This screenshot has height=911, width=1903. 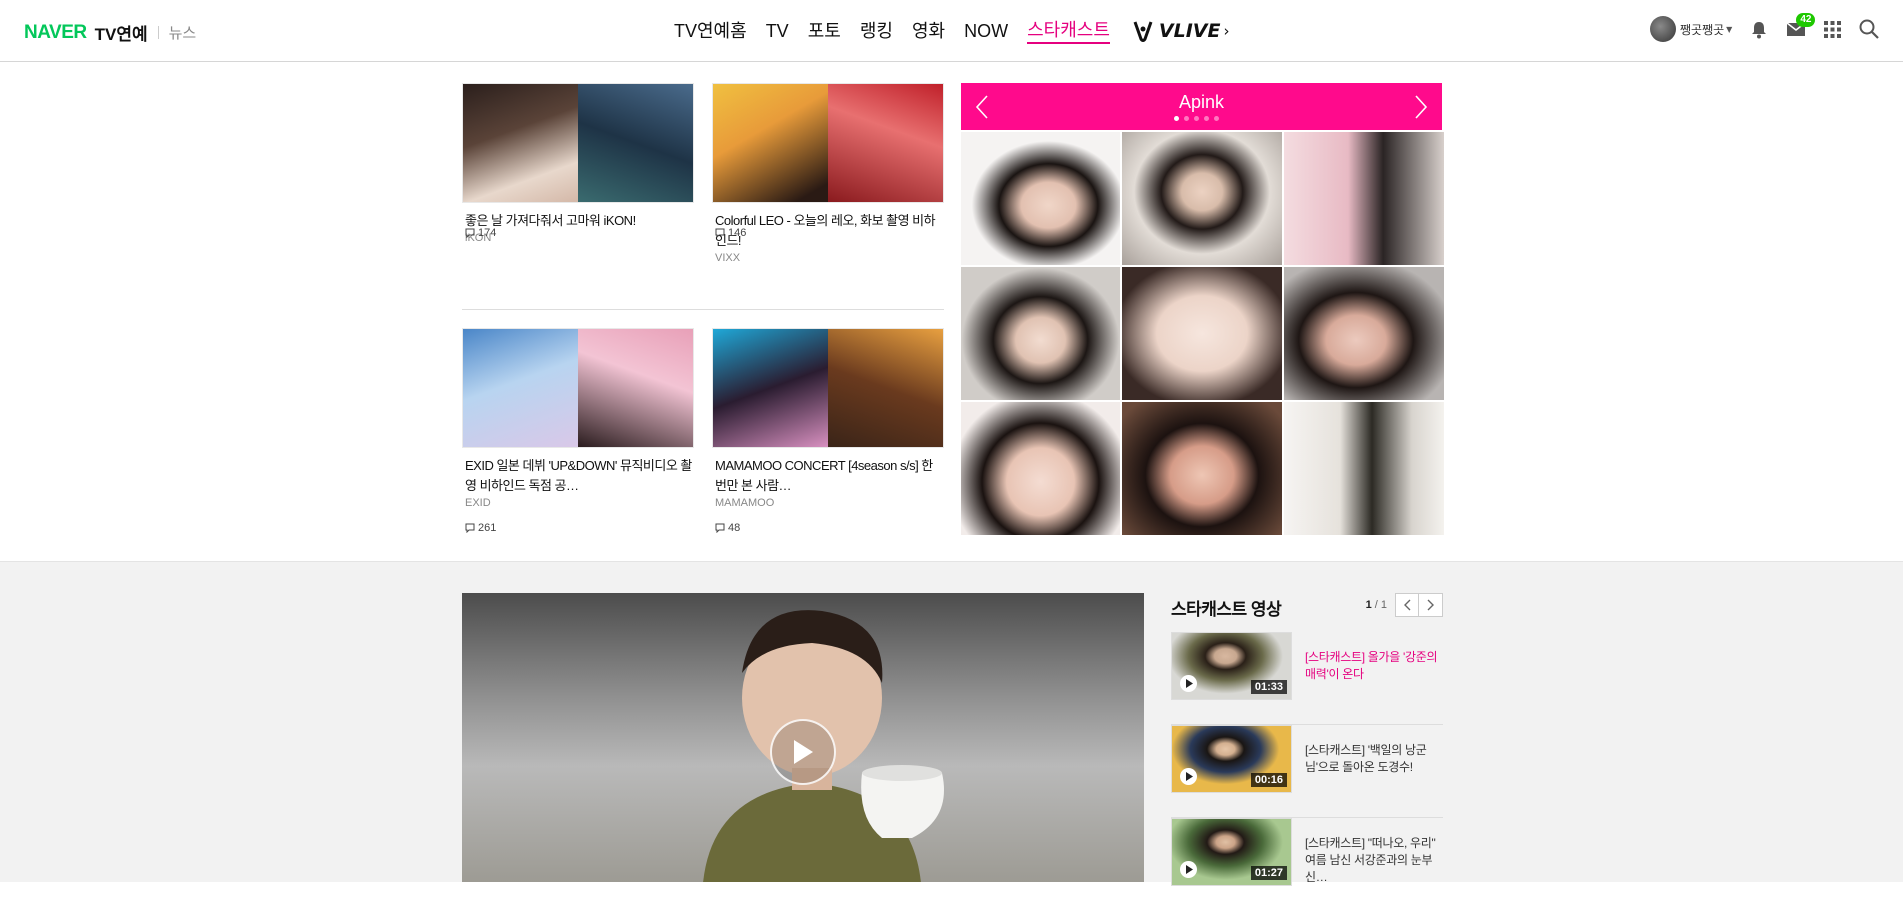 I want to click on artist-photo-gallery: Apink, so click(x=1202, y=309).